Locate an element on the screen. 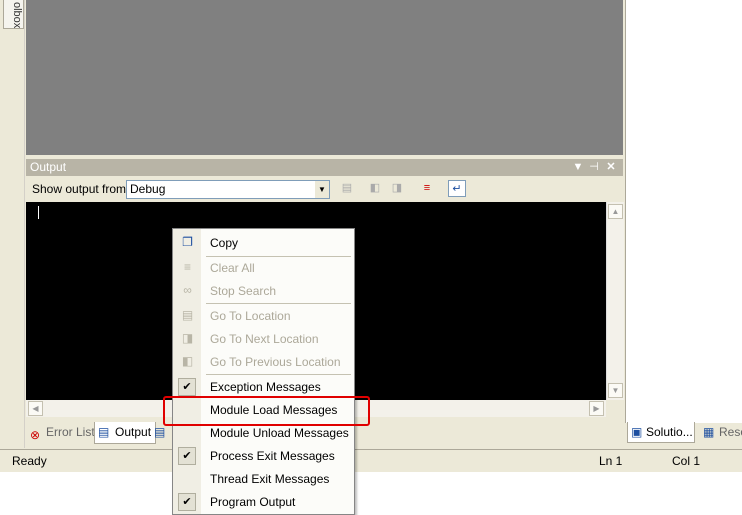  menu-item-label: Clear All is located at coordinates (232, 268).